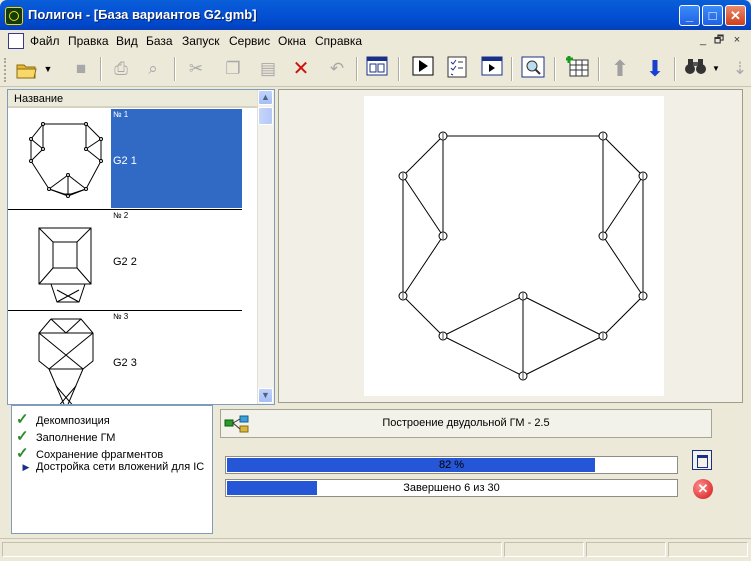 This screenshot has width=751, height=561. I want to click on variant-number: № 2, so click(121, 215).